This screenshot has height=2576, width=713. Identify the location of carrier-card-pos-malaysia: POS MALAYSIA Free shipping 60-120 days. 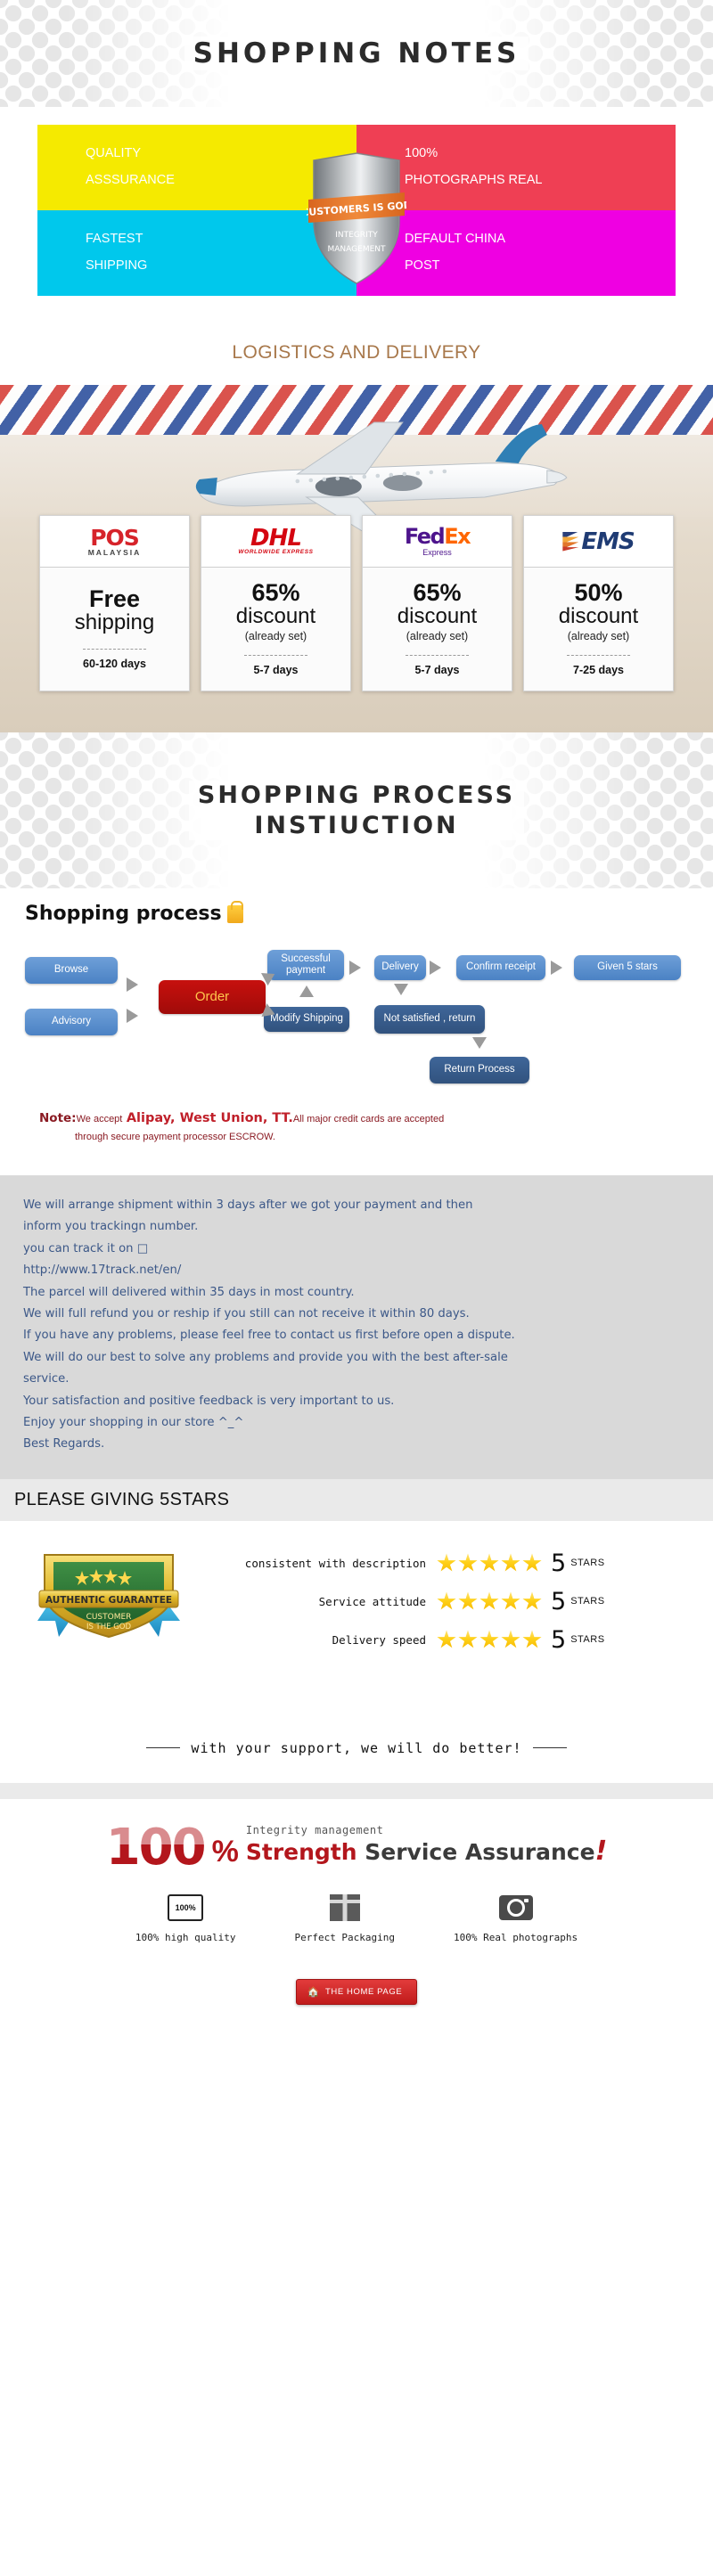
(114, 603).